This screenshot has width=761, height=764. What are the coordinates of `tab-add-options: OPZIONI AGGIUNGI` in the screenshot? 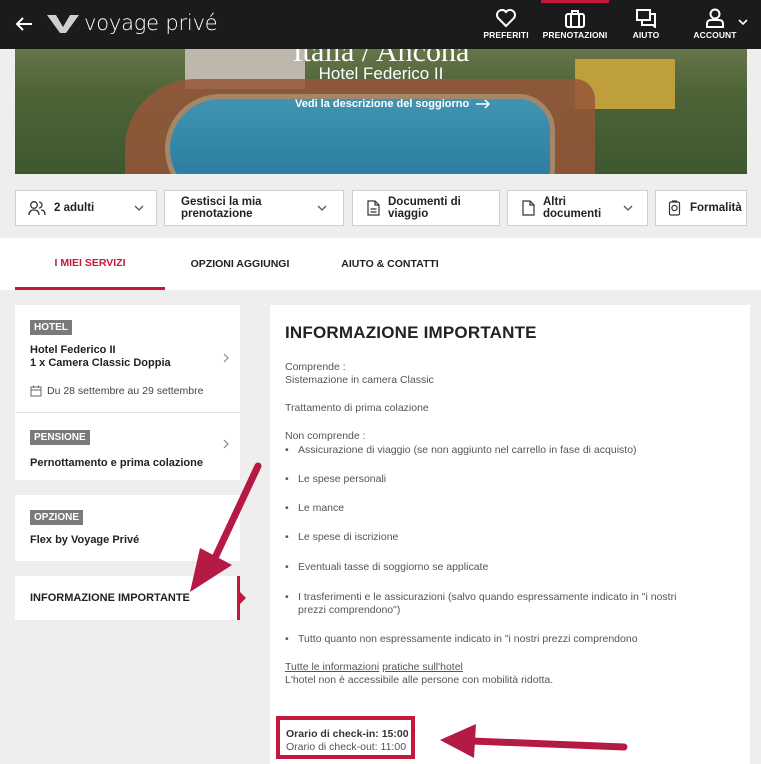 It's located at (240, 264).